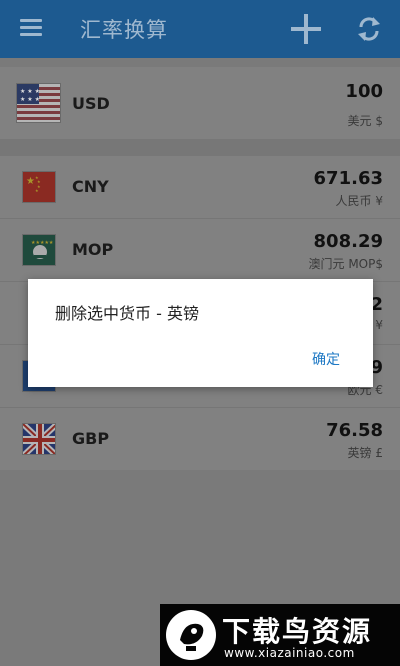 The image size is (400, 666). What do you see at coordinates (31, 28) in the screenshot?
I see `menu-icon` at bounding box center [31, 28].